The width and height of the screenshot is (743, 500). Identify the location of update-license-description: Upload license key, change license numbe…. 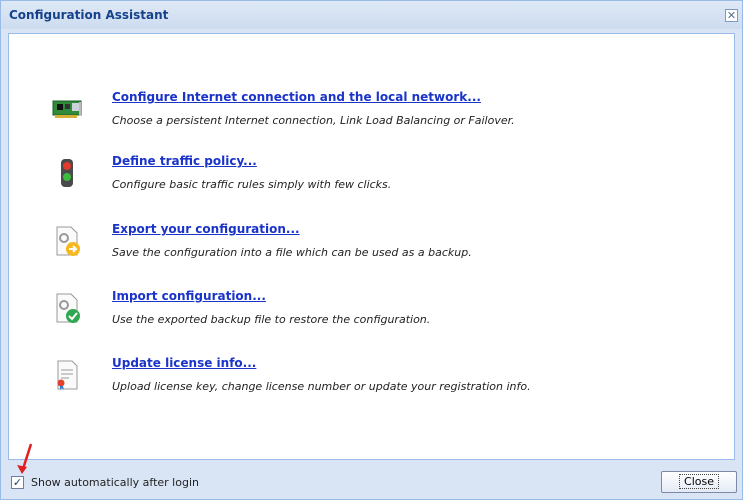
(321, 386).